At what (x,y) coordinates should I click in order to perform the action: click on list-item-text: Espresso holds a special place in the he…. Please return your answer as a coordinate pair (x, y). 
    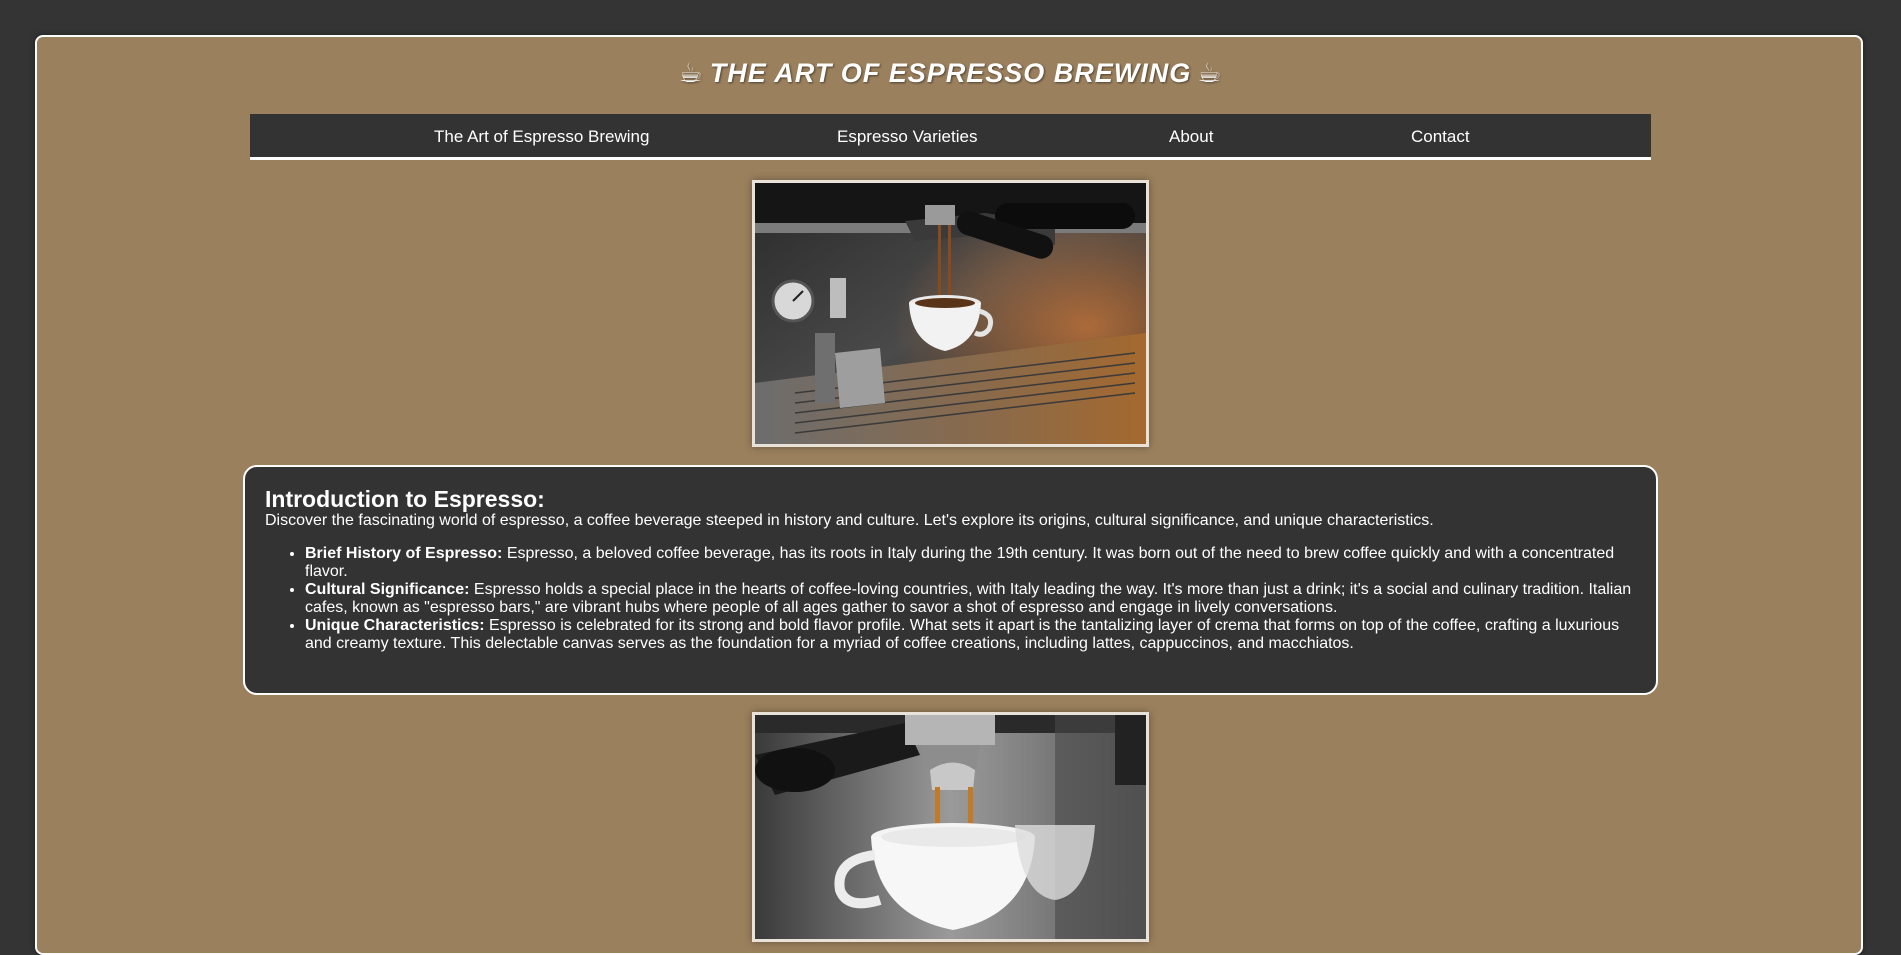
    Looking at the image, I should click on (968, 598).